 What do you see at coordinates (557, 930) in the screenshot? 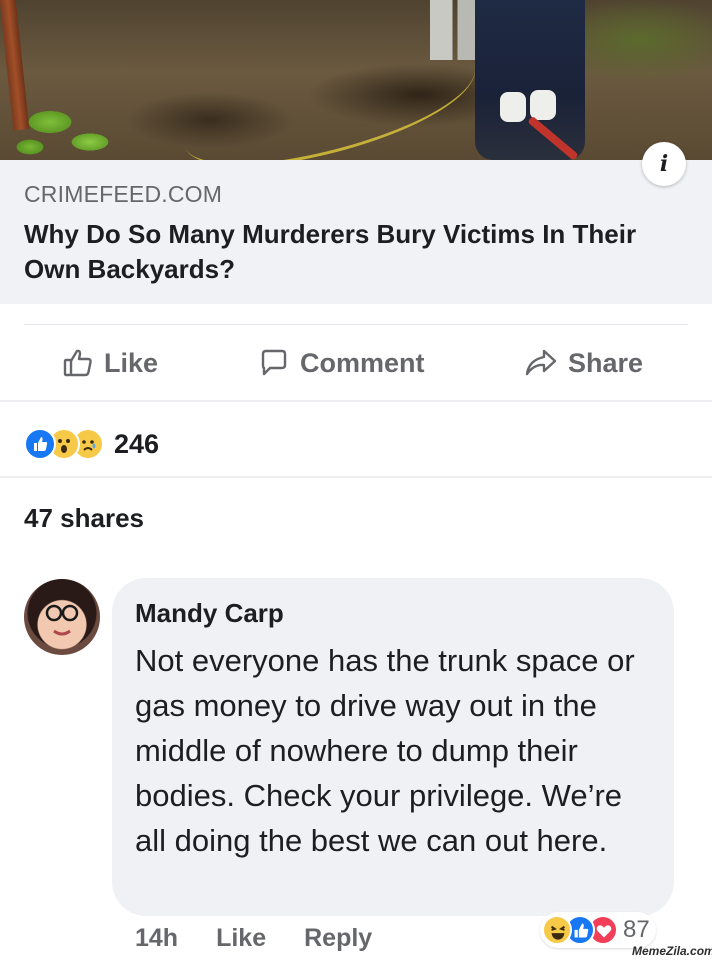
I see `haha-reaction-icon` at bounding box center [557, 930].